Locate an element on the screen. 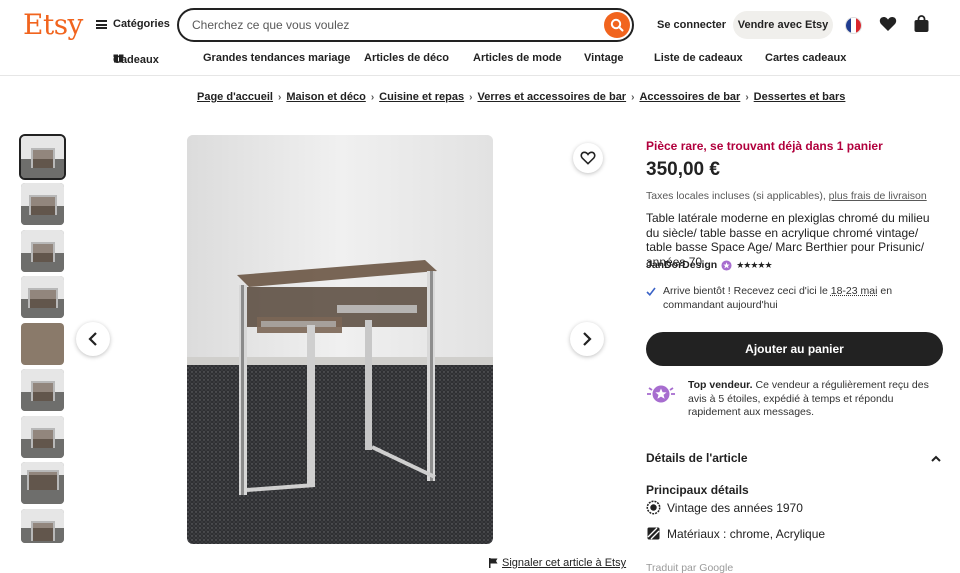 The height and width of the screenshot is (573, 960). cart-bag-icon is located at coordinates (921, 24).